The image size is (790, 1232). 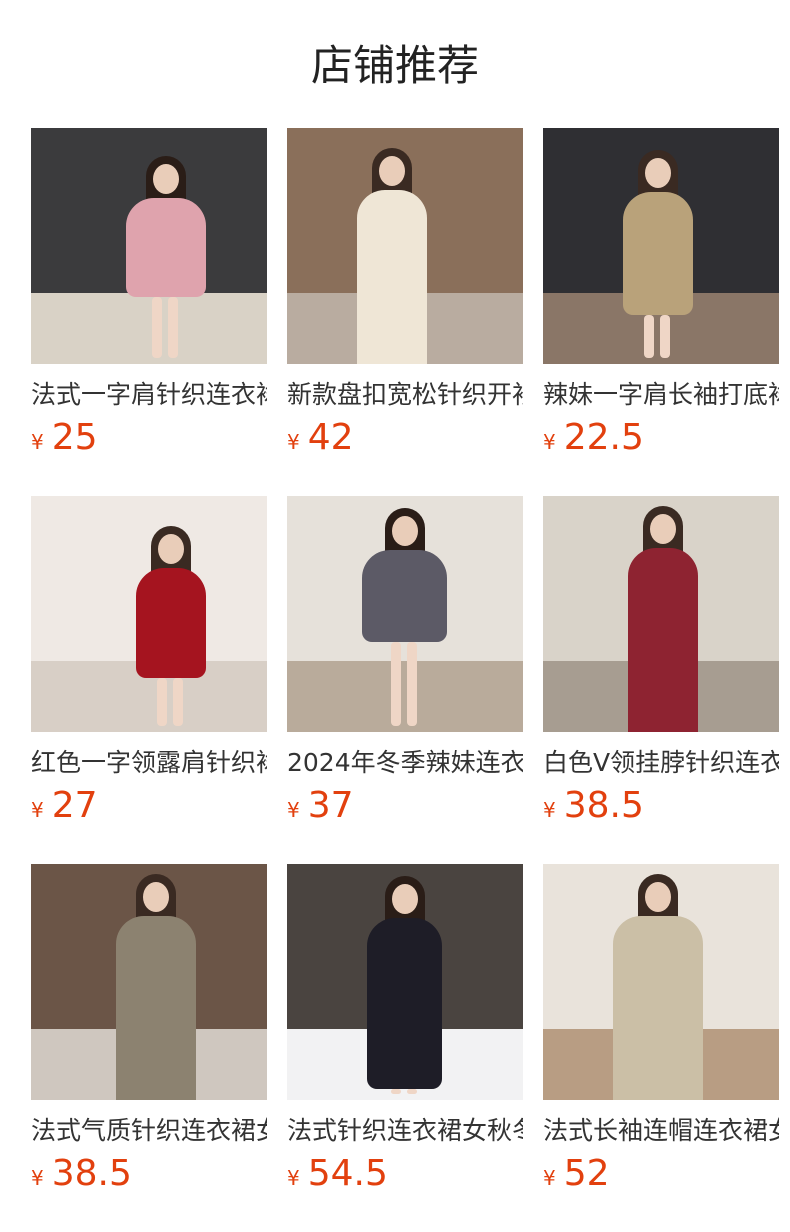 I want to click on price-value: 37, so click(x=330, y=805).